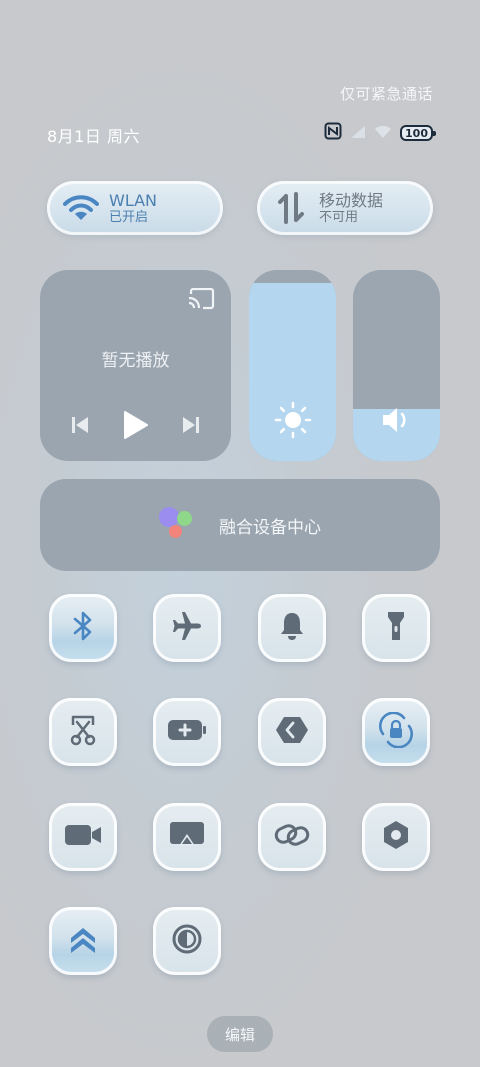 The height and width of the screenshot is (1067, 480). I want to click on volume-slider, so click(396, 365).